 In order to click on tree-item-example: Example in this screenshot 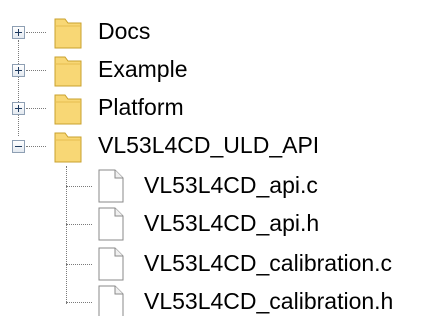, I will do `click(130, 70)`.